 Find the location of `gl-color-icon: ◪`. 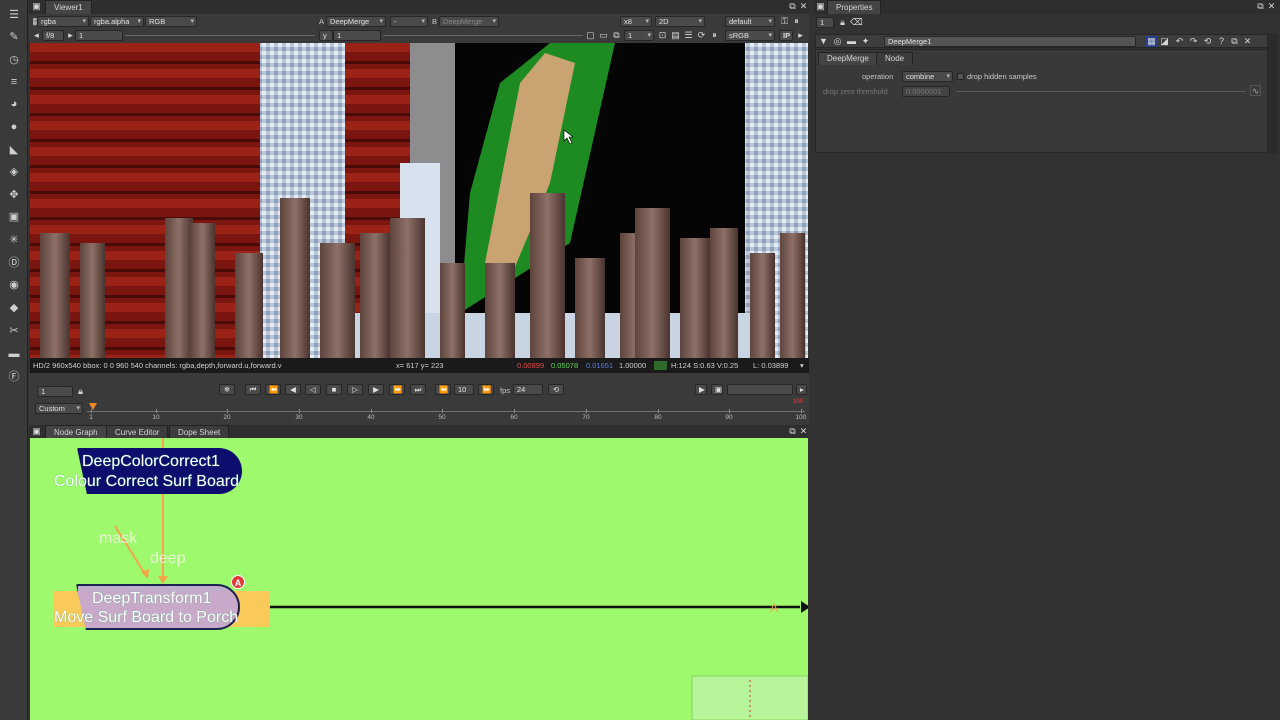

gl-color-icon: ◪ is located at coordinates (1164, 41).